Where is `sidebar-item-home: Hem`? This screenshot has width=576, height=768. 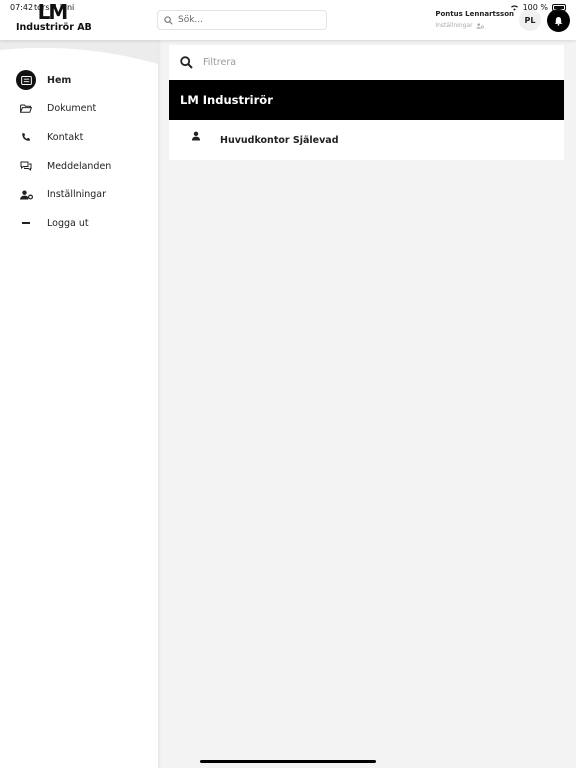
sidebar-item-home: Hem is located at coordinates (79, 80).